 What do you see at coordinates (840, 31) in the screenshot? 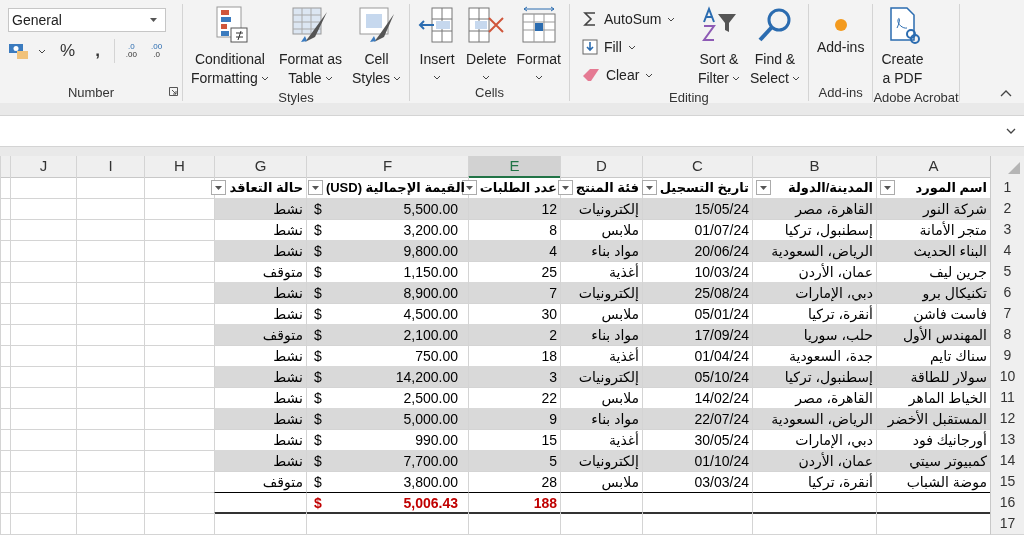
I see `ribbon-button: Add-ins` at bounding box center [840, 31].